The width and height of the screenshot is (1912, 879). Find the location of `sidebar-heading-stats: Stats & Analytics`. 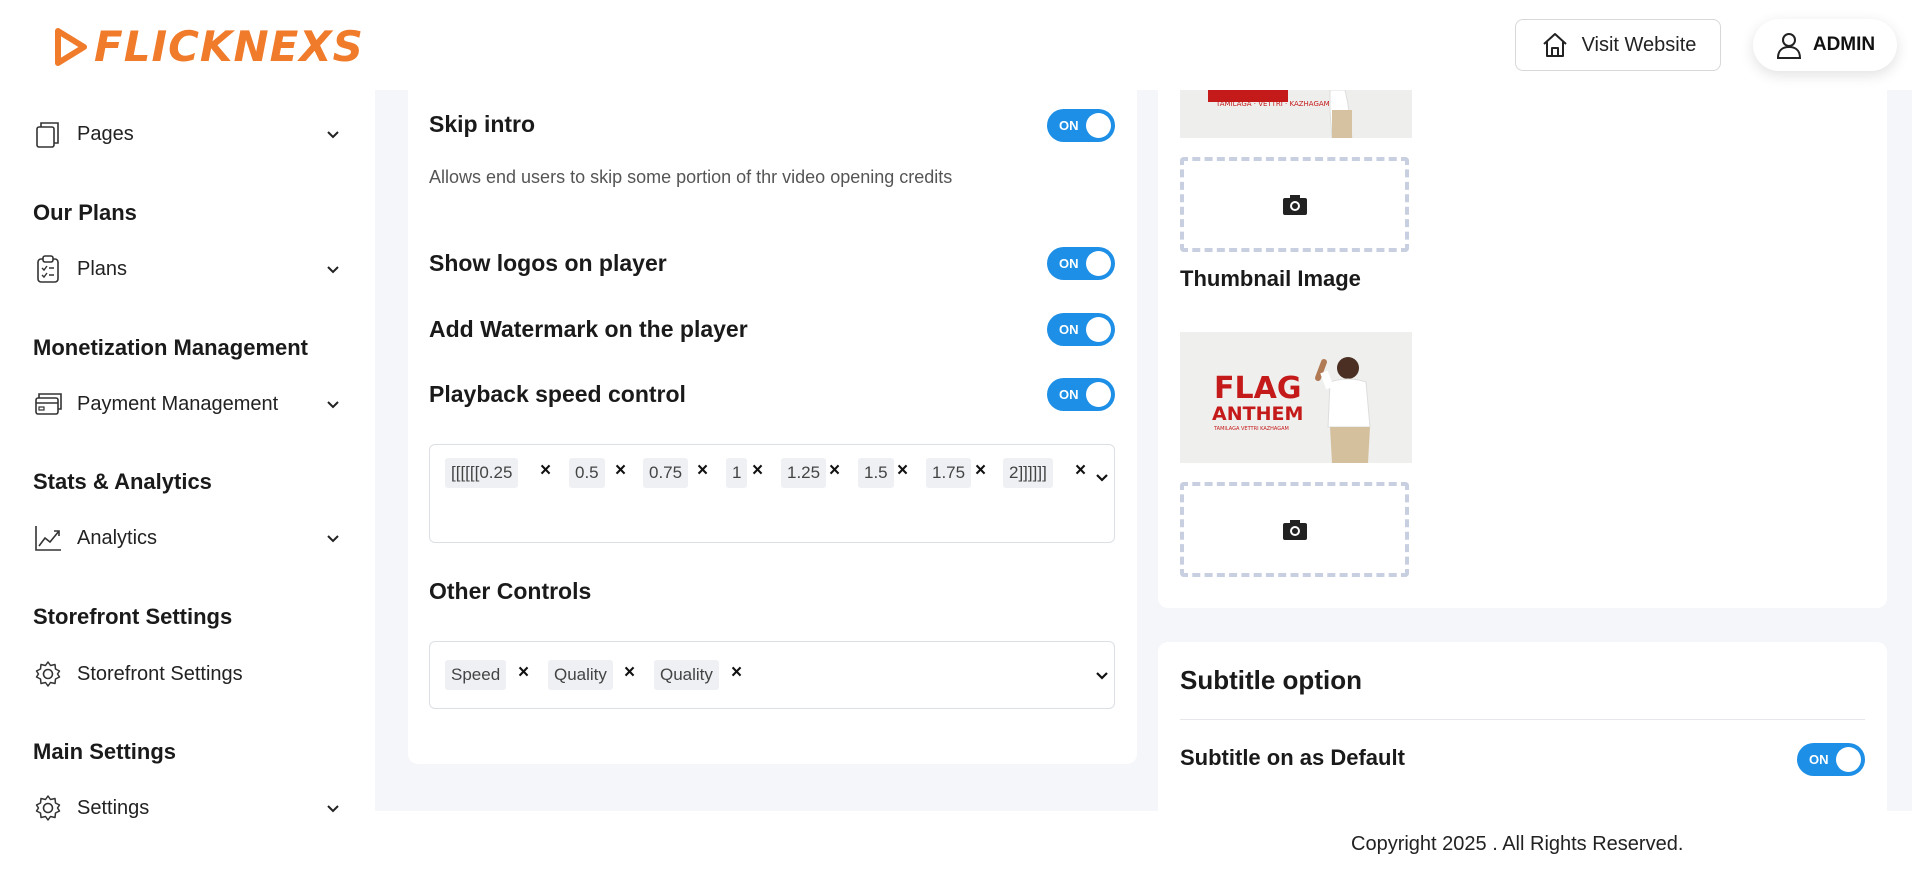

sidebar-heading-stats: Stats & Analytics is located at coordinates (122, 481).